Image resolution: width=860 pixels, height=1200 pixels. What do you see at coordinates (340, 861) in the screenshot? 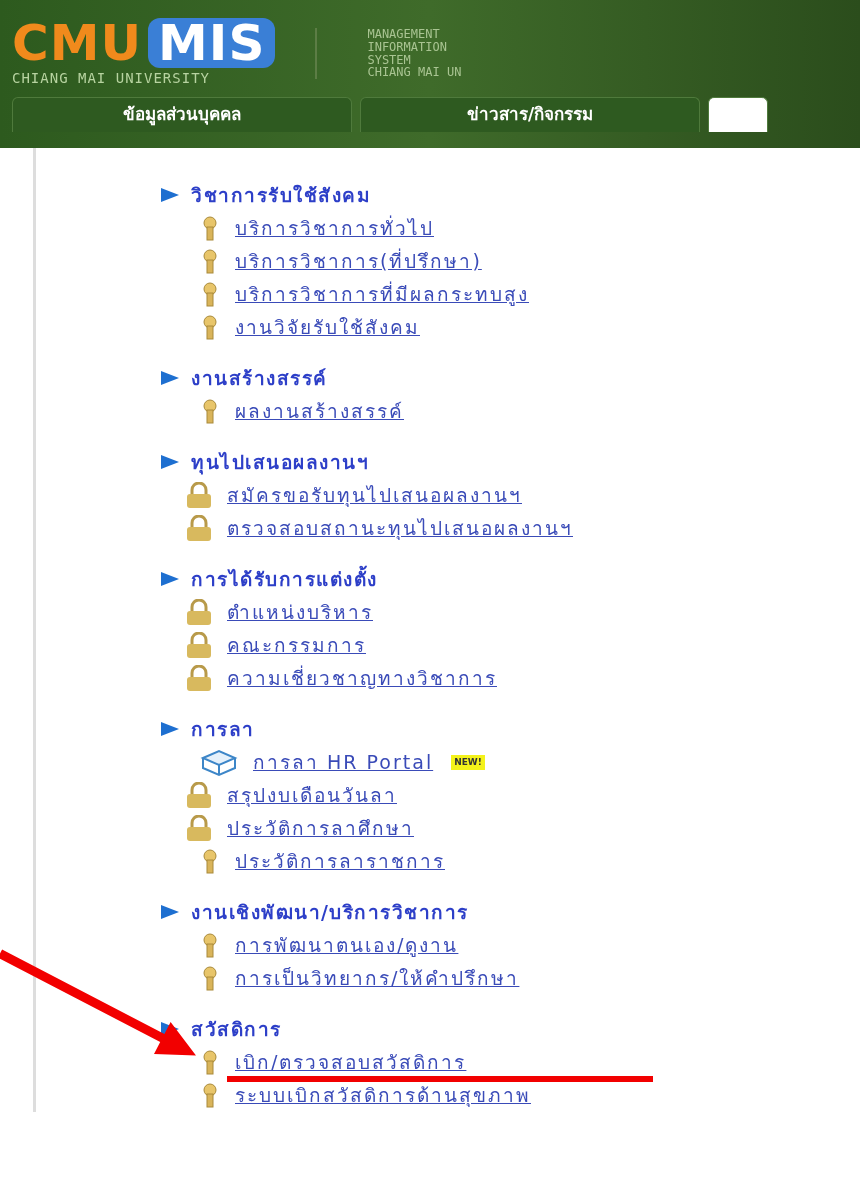
I see `menu-link: ประวัติการลาราชการ` at bounding box center [340, 861].